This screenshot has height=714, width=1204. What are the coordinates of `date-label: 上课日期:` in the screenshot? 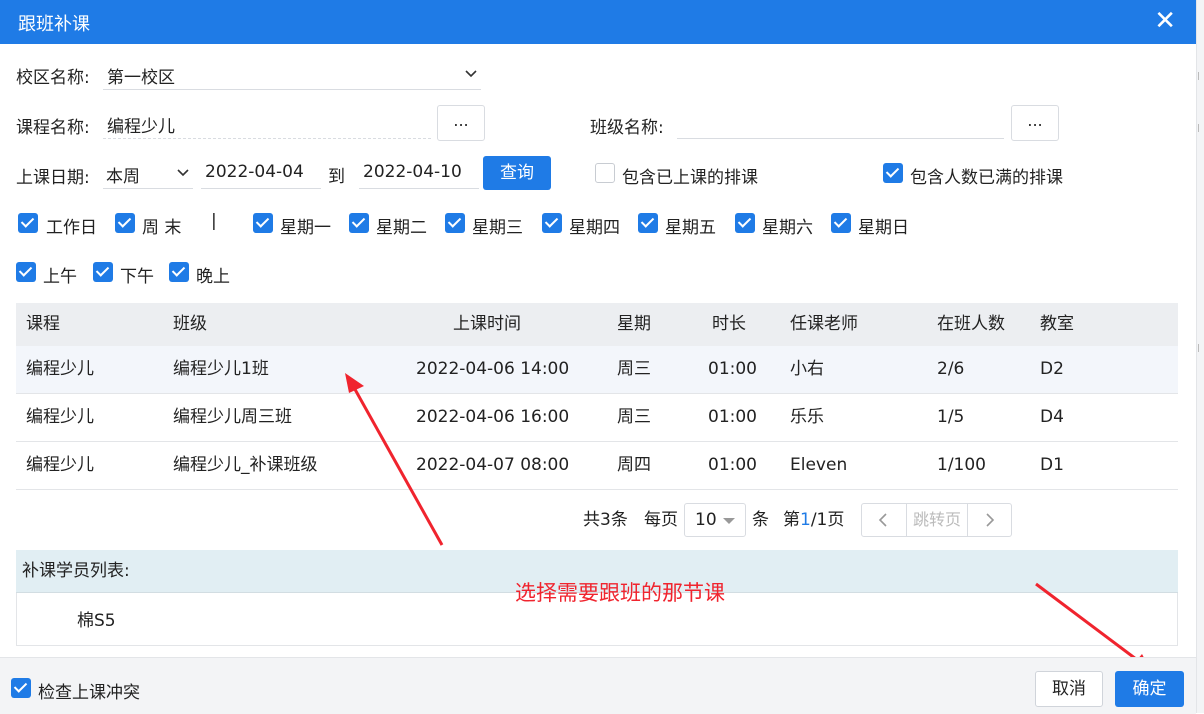 It's located at (53, 178).